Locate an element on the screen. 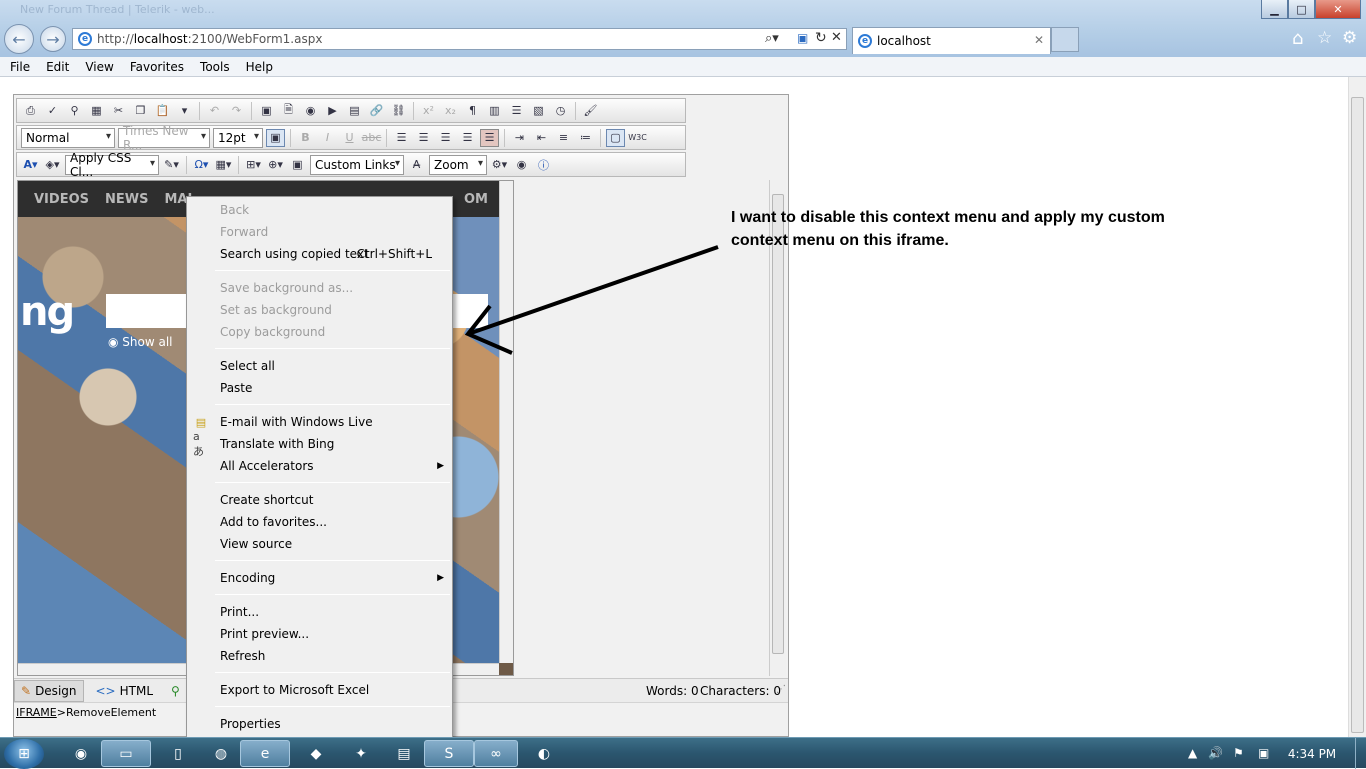  network-icon: ⚑ is located at coordinates (1238, 753).